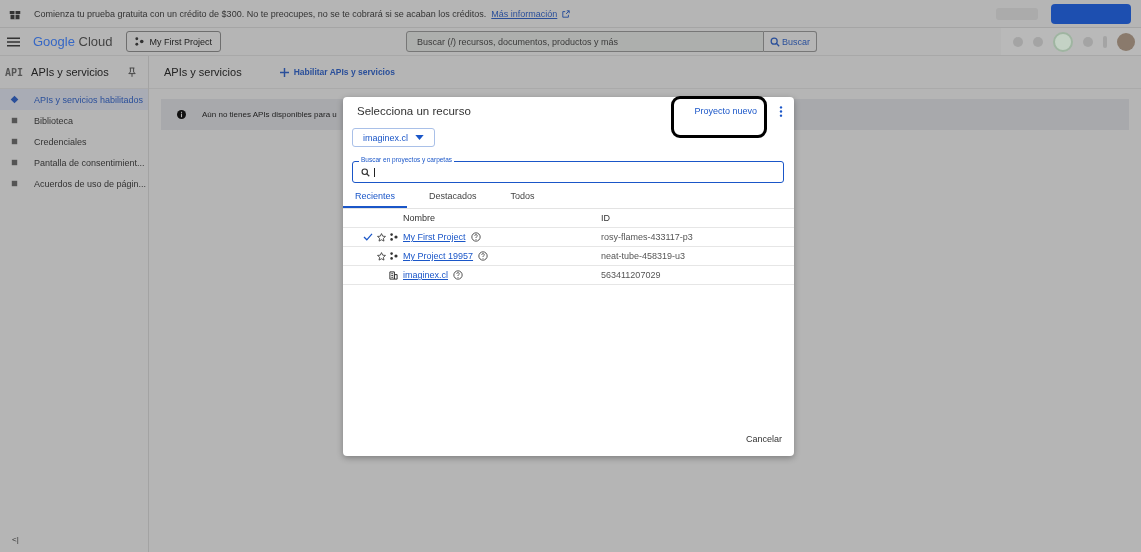 The width and height of the screenshot is (1141, 552). I want to click on search-button: Buscar, so click(791, 41).